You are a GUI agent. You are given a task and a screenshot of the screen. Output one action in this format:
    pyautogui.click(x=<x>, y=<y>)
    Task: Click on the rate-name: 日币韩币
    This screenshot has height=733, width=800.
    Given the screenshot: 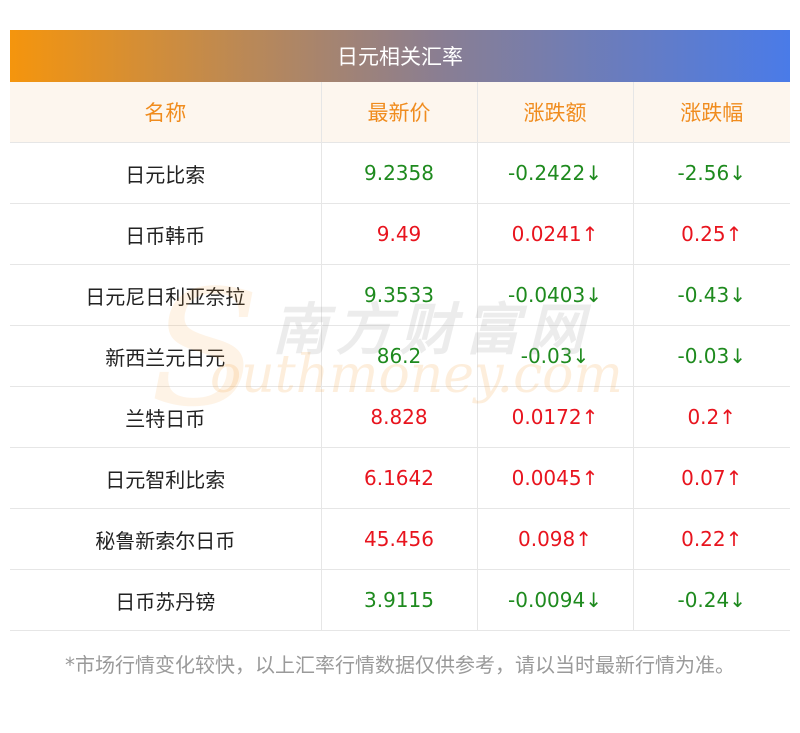 What is the action you would take?
    pyautogui.click(x=165, y=234)
    